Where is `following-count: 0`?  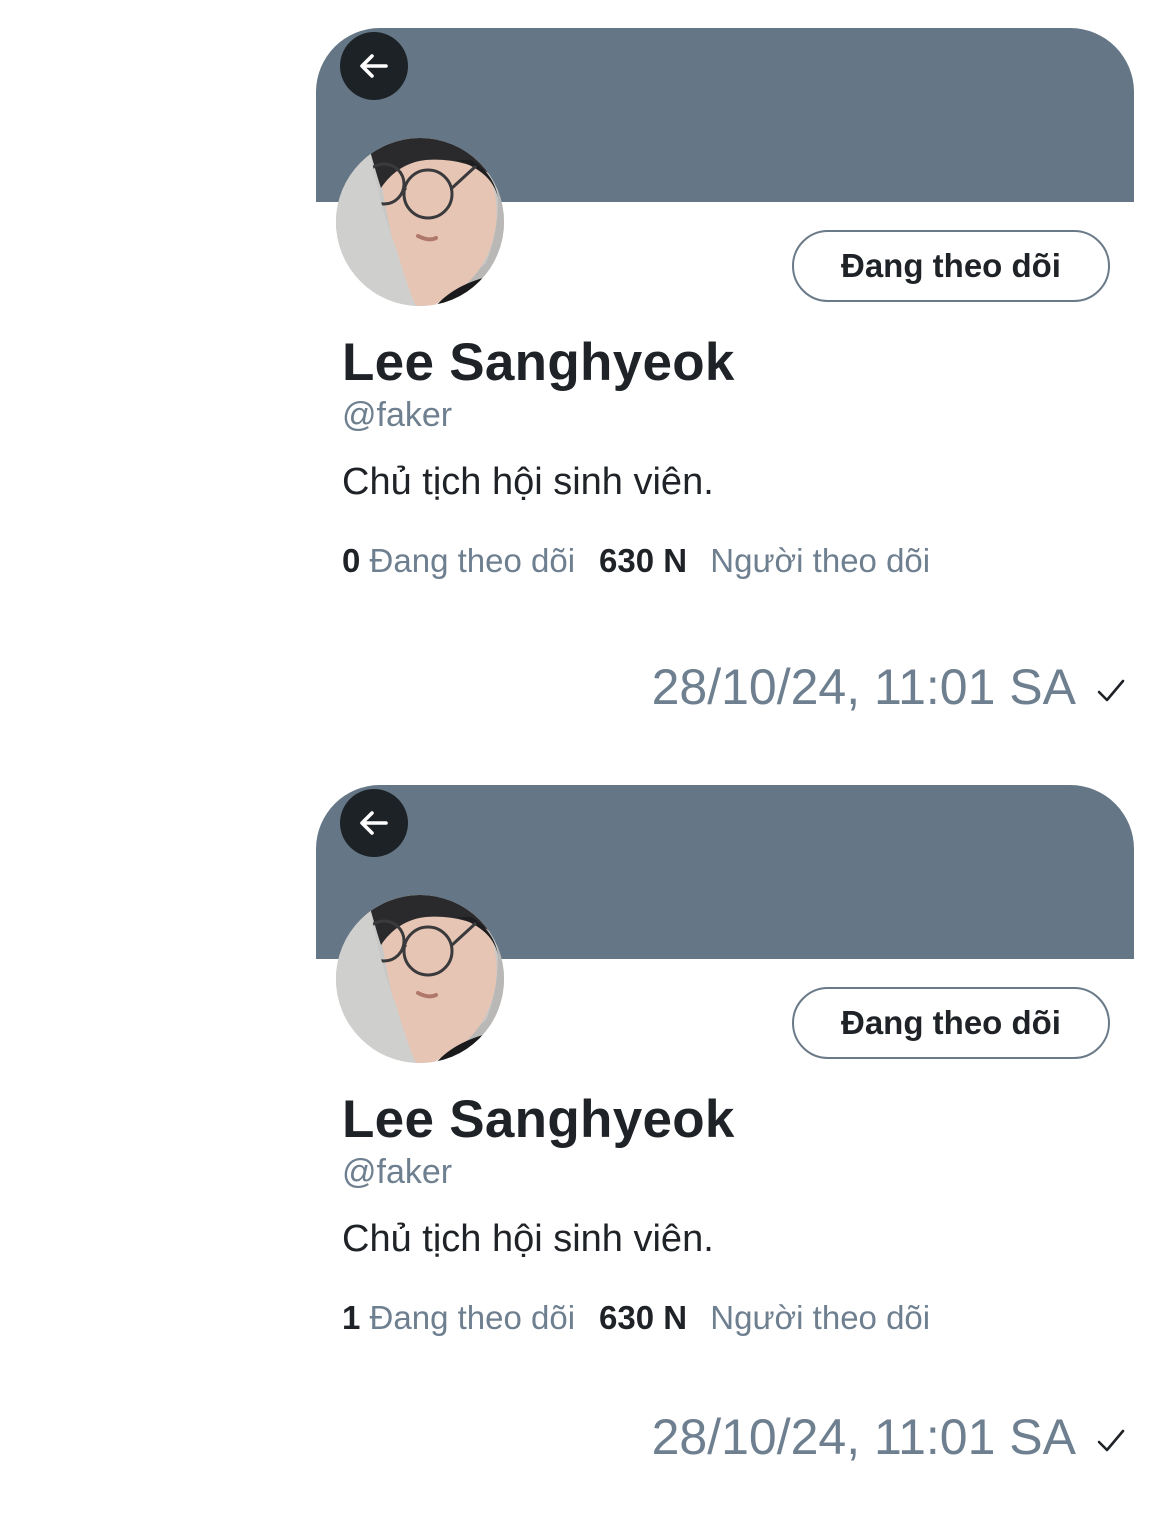 following-count: 0 is located at coordinates (351, 560).